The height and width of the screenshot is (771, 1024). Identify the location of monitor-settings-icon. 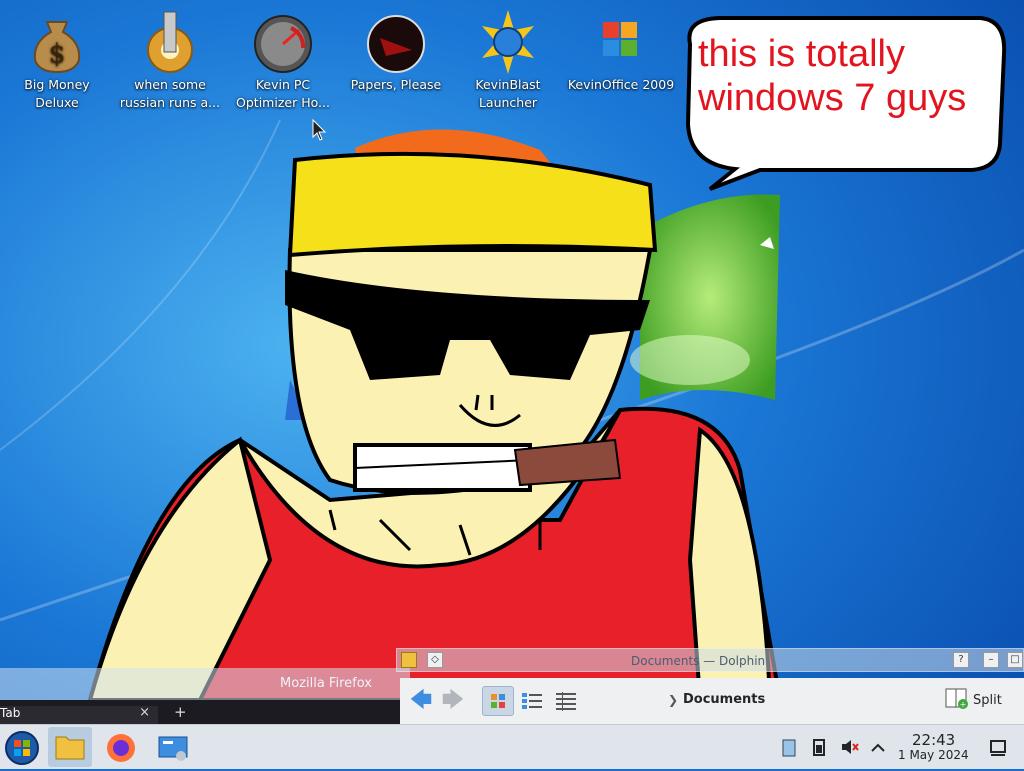
(173, 748).